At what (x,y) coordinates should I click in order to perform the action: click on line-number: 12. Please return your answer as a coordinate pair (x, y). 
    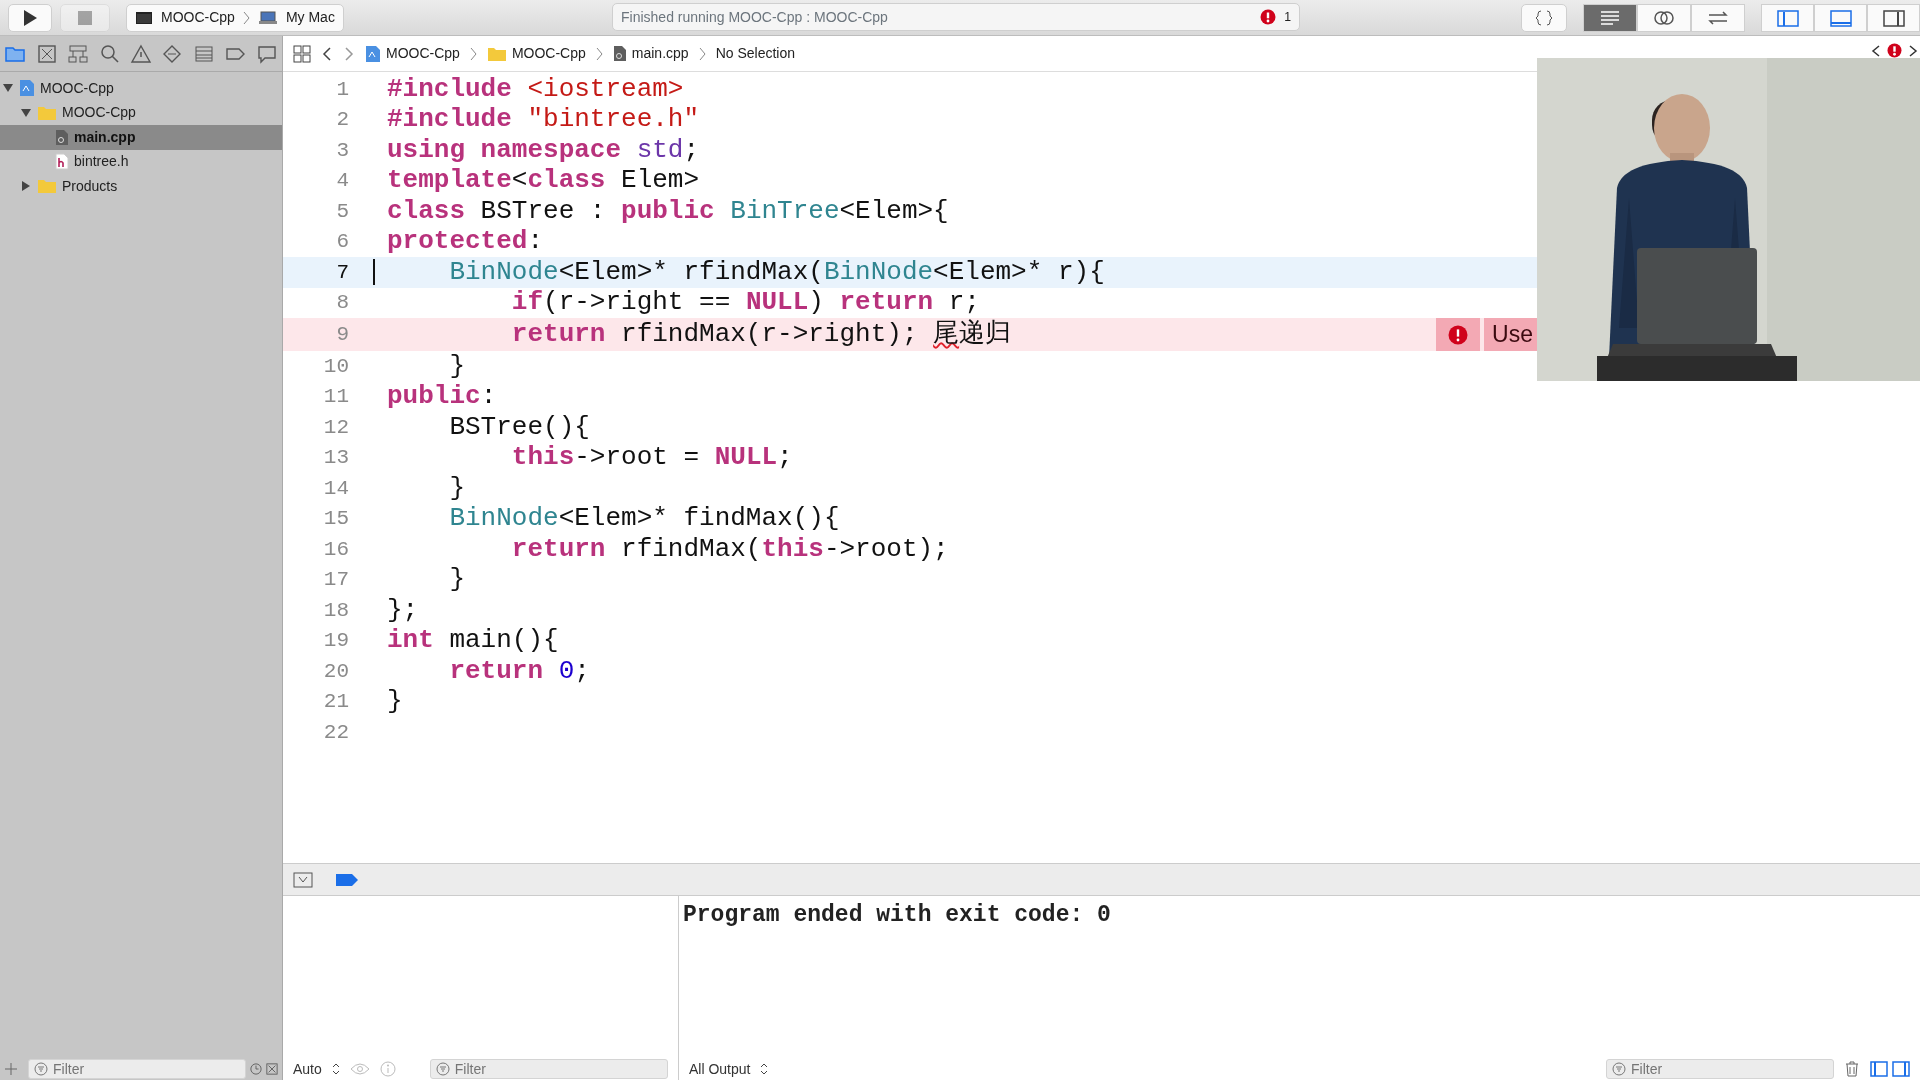
    Looking at the image, I should click on (336, 427).